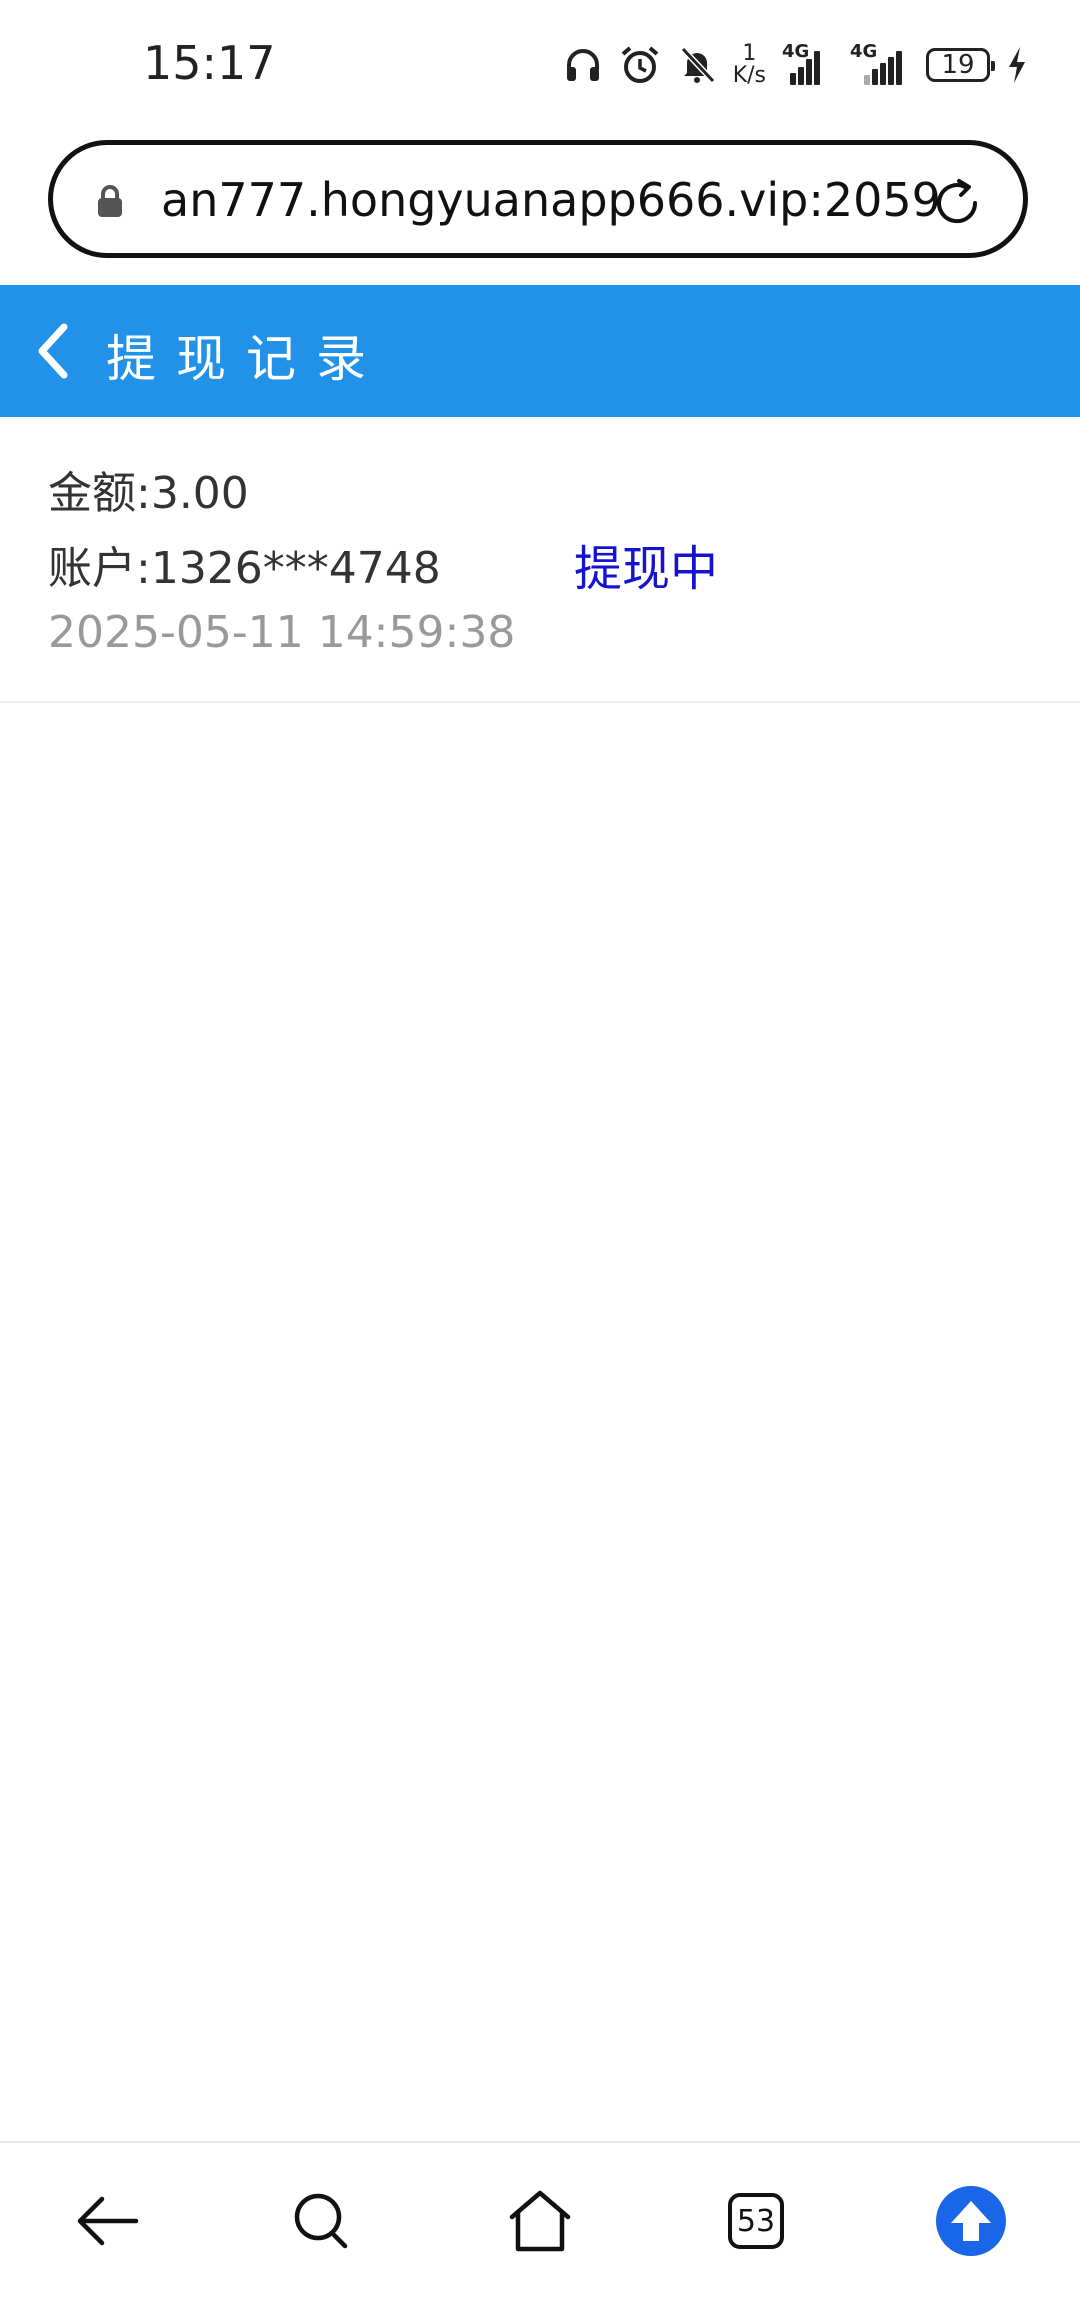 The width and height of the screenshot is (1080, 2312). I want to click on browser-bottom-nav: 53, so click(540, 2226).